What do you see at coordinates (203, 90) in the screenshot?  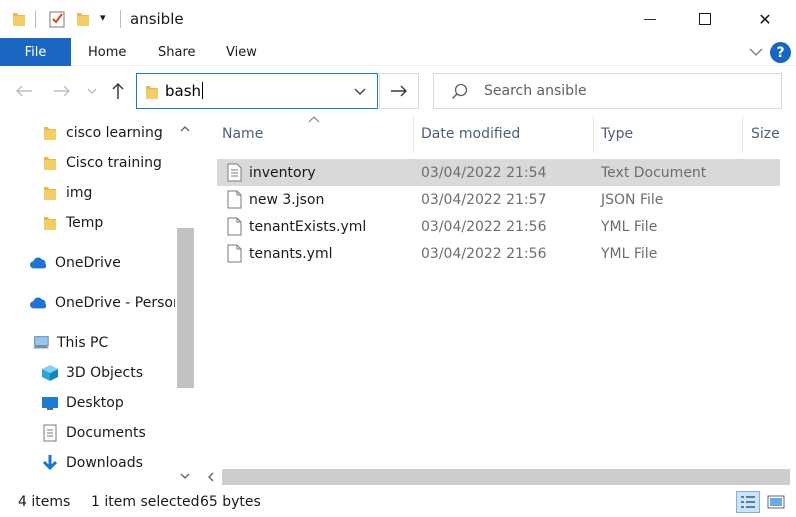 I see `text-caret` at bounding box center [203, 90].